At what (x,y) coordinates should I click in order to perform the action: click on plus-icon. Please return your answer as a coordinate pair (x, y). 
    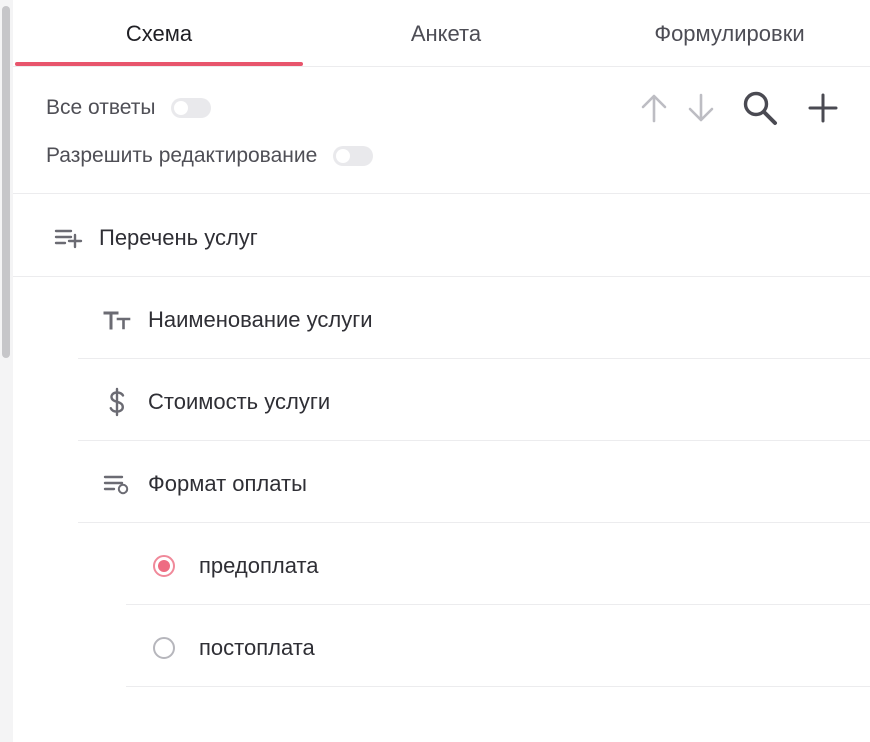
    Looking at the image, I should click on (823, 108).